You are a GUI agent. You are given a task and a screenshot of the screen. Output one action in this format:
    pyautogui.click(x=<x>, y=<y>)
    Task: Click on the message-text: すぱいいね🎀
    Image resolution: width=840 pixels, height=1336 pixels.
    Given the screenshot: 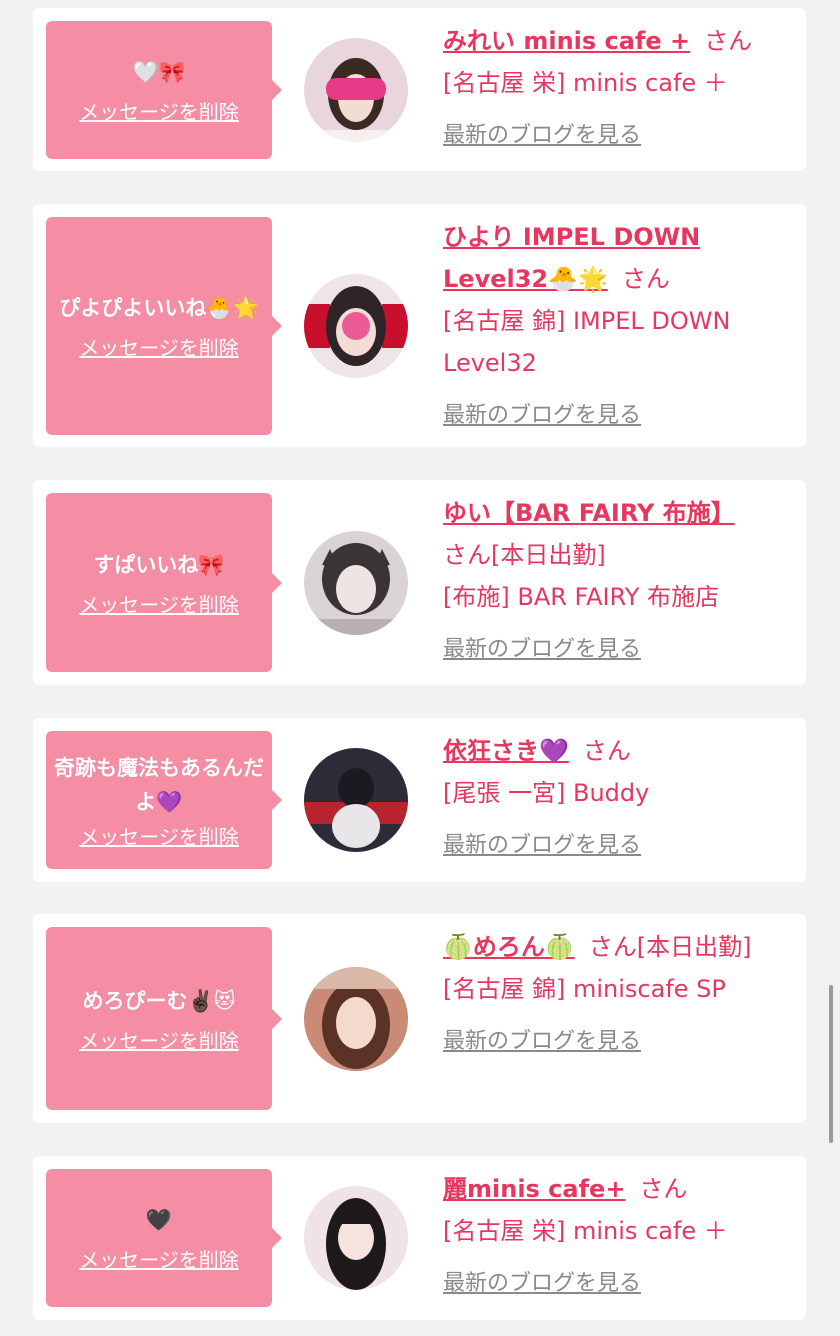 What is the action you would take?
    pyautogui.click(x=159, y=564)
    